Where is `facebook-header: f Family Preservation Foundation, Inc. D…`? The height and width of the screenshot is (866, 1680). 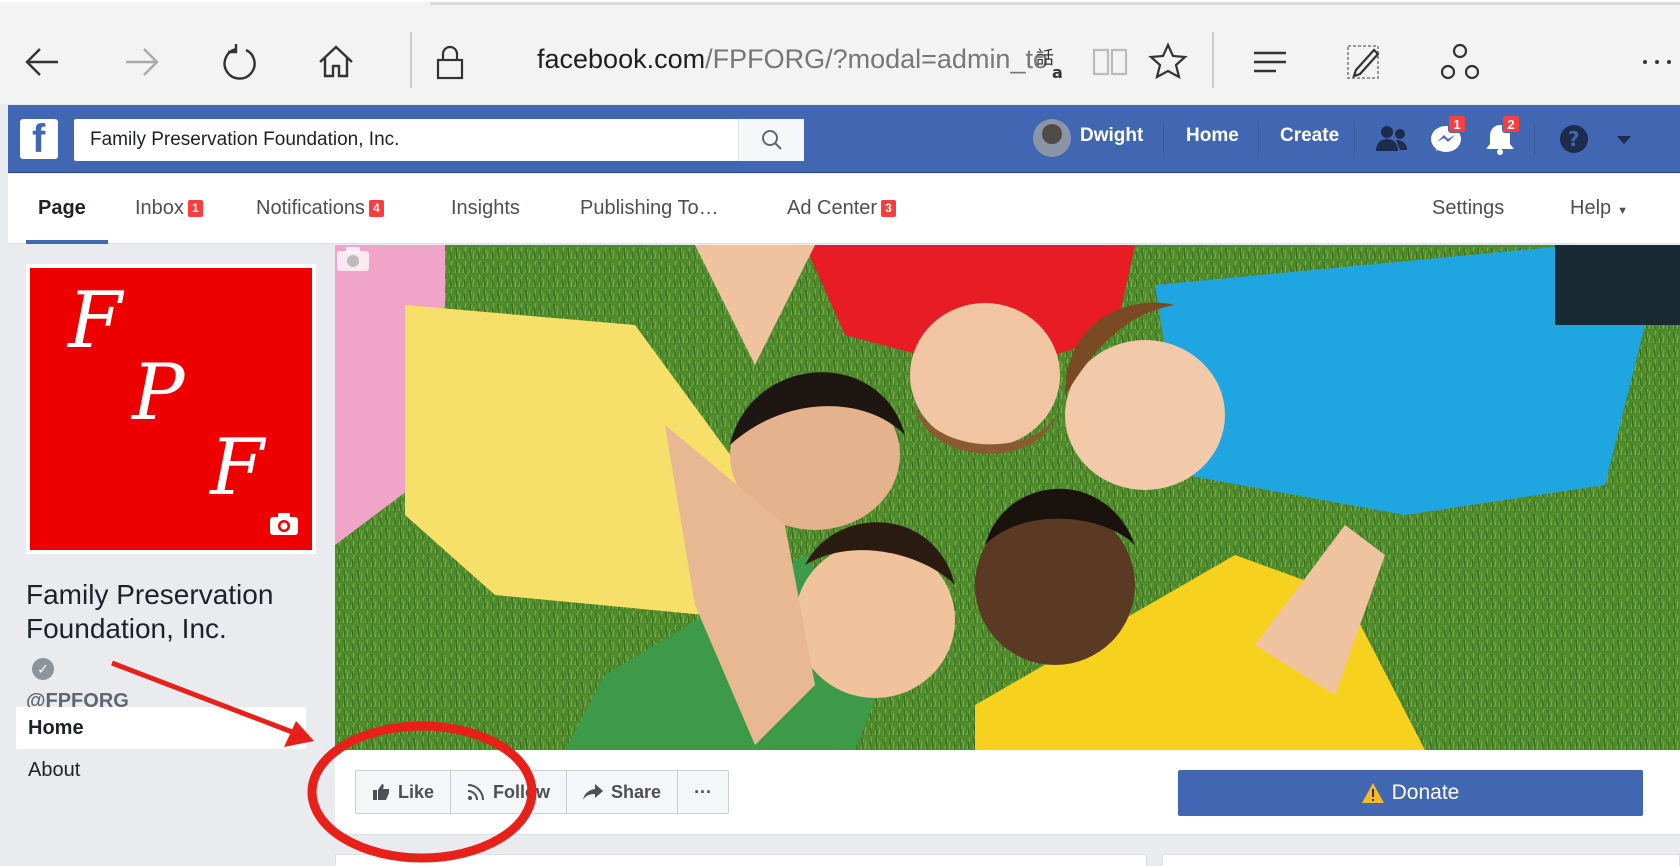
facebook-header: f Family Preservation Foundation, Inc. D… is located at coordinates (844, 139).